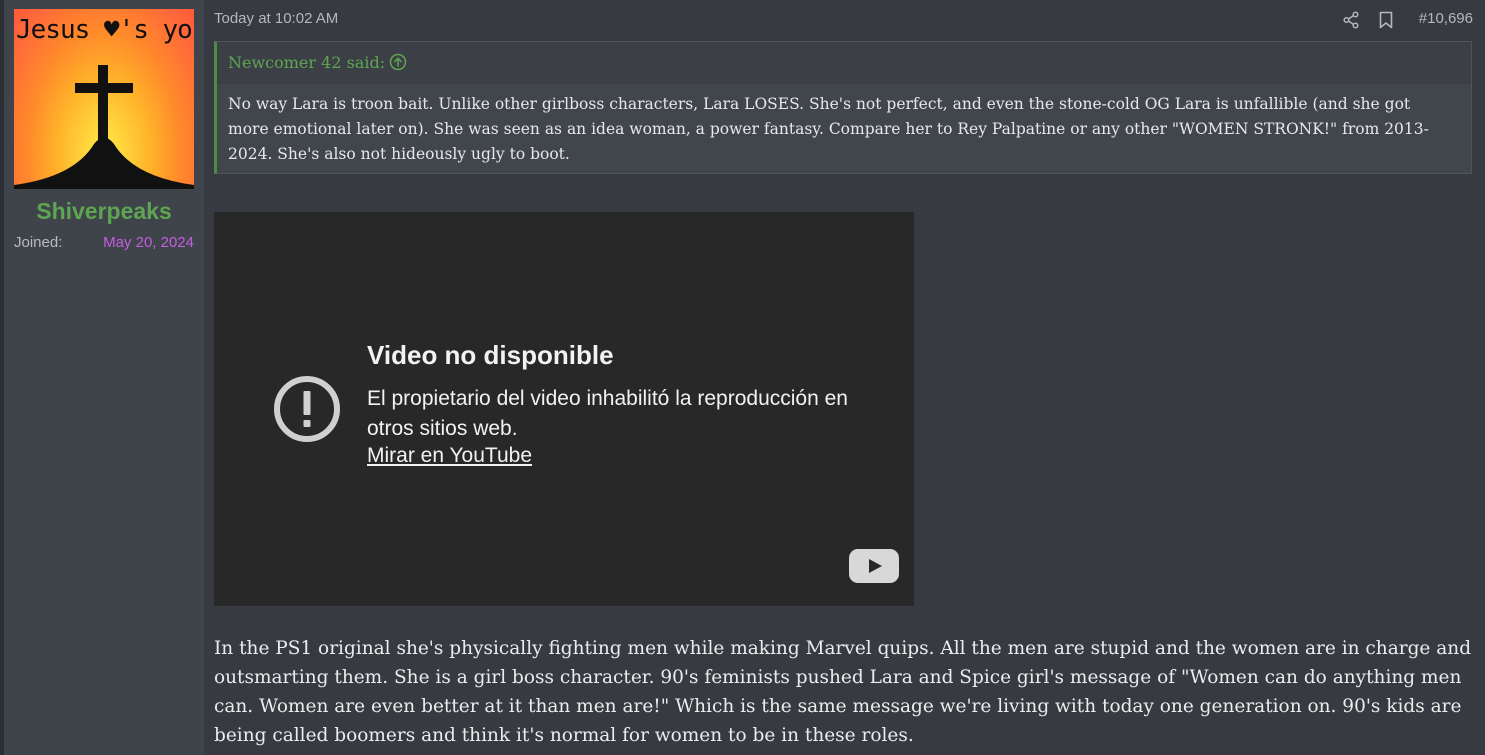  What do you see at coordinates (306, 62) in the screenshot?
I see `quote-author-link: Newcomer 42 said:` at bounding box center [306, 62].